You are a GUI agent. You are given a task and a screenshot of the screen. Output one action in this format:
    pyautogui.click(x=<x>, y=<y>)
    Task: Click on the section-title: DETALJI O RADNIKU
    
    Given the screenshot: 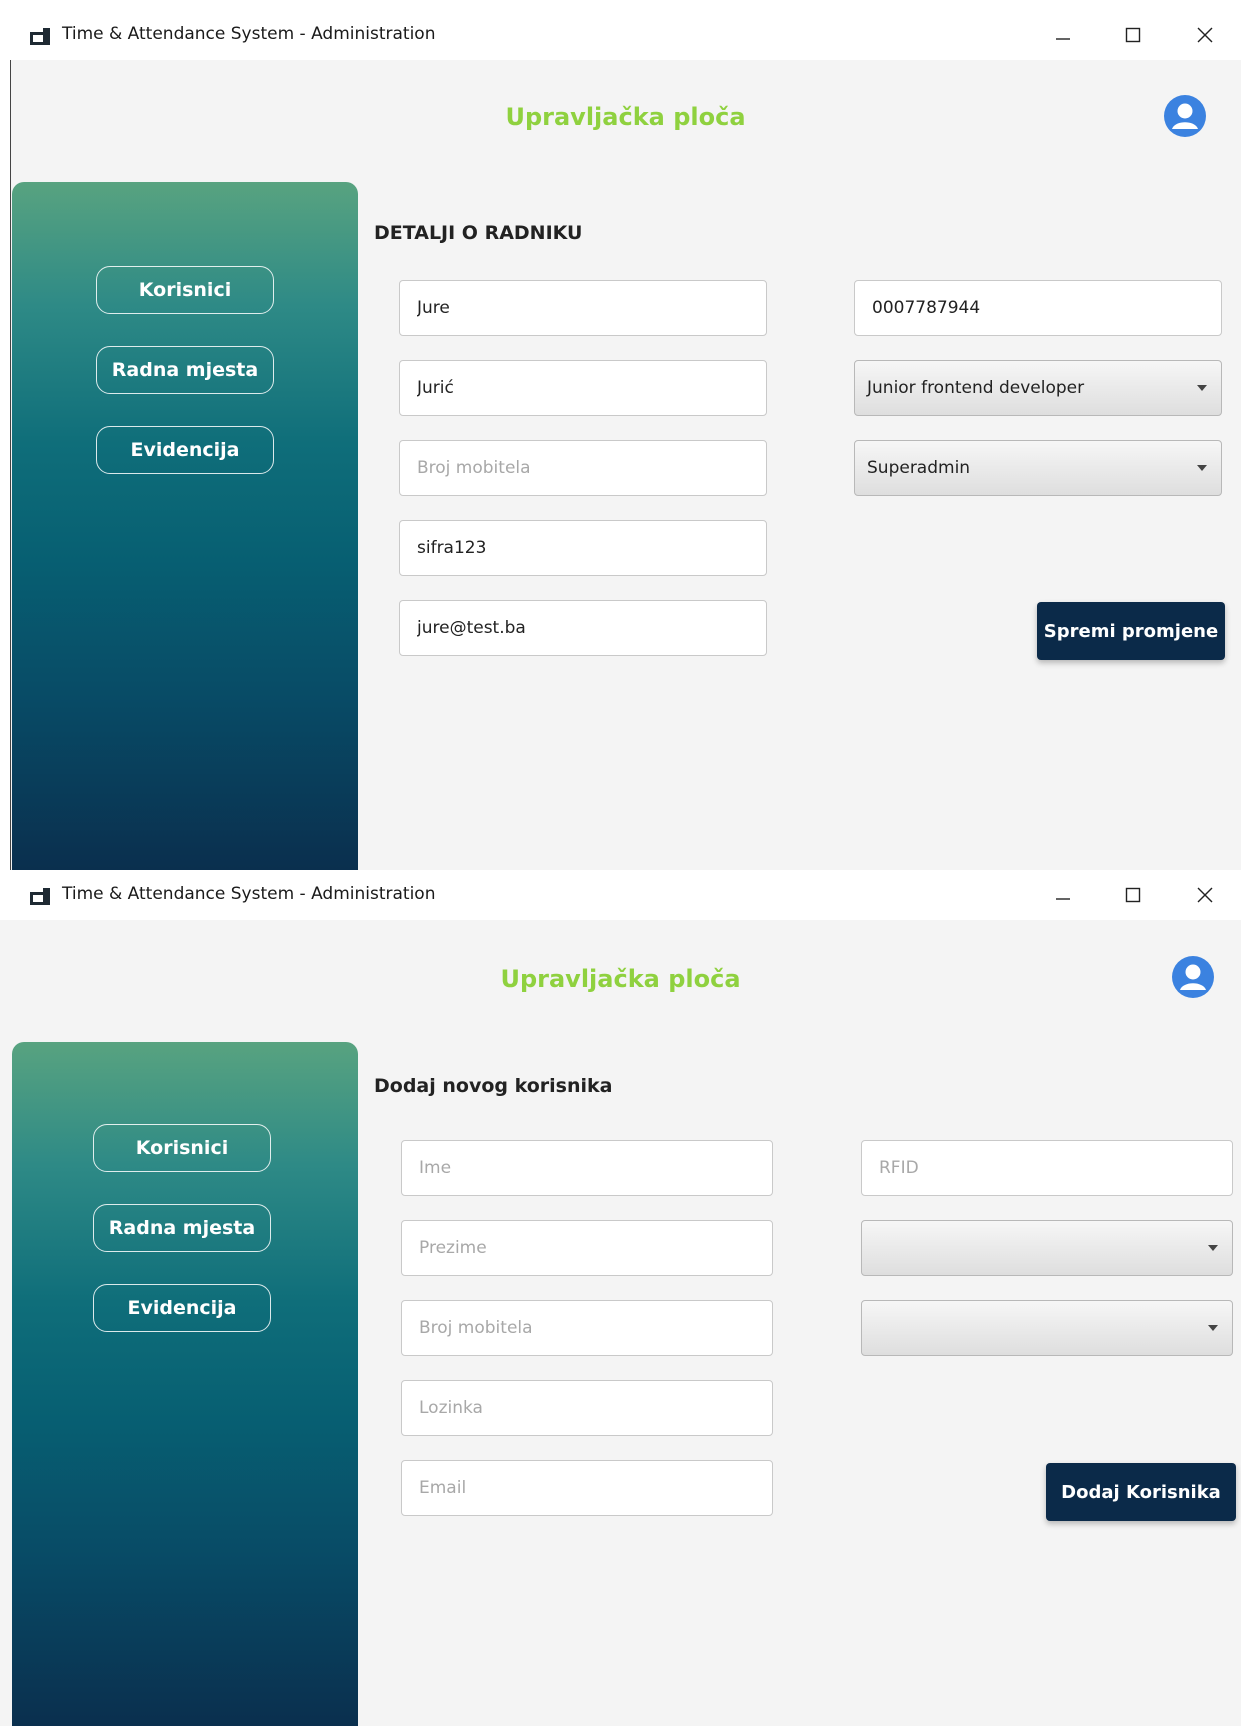 What is the action you would take?
    pyautogui.click(x=478, y=233)
    